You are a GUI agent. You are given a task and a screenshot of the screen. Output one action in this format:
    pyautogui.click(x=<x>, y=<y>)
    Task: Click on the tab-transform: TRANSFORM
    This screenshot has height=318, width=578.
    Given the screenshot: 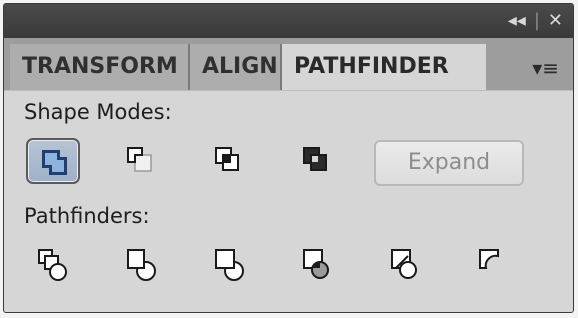 What is the action you would take?
    pyautogui.click(x=100, y=67)
    